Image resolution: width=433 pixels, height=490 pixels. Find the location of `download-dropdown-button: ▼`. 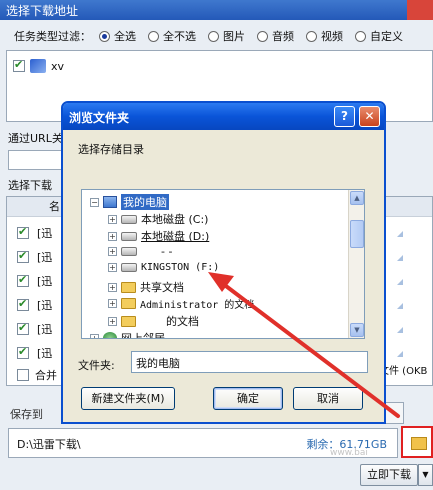

download-dropdown-button: ▼ is located at coordinates (425, 475).